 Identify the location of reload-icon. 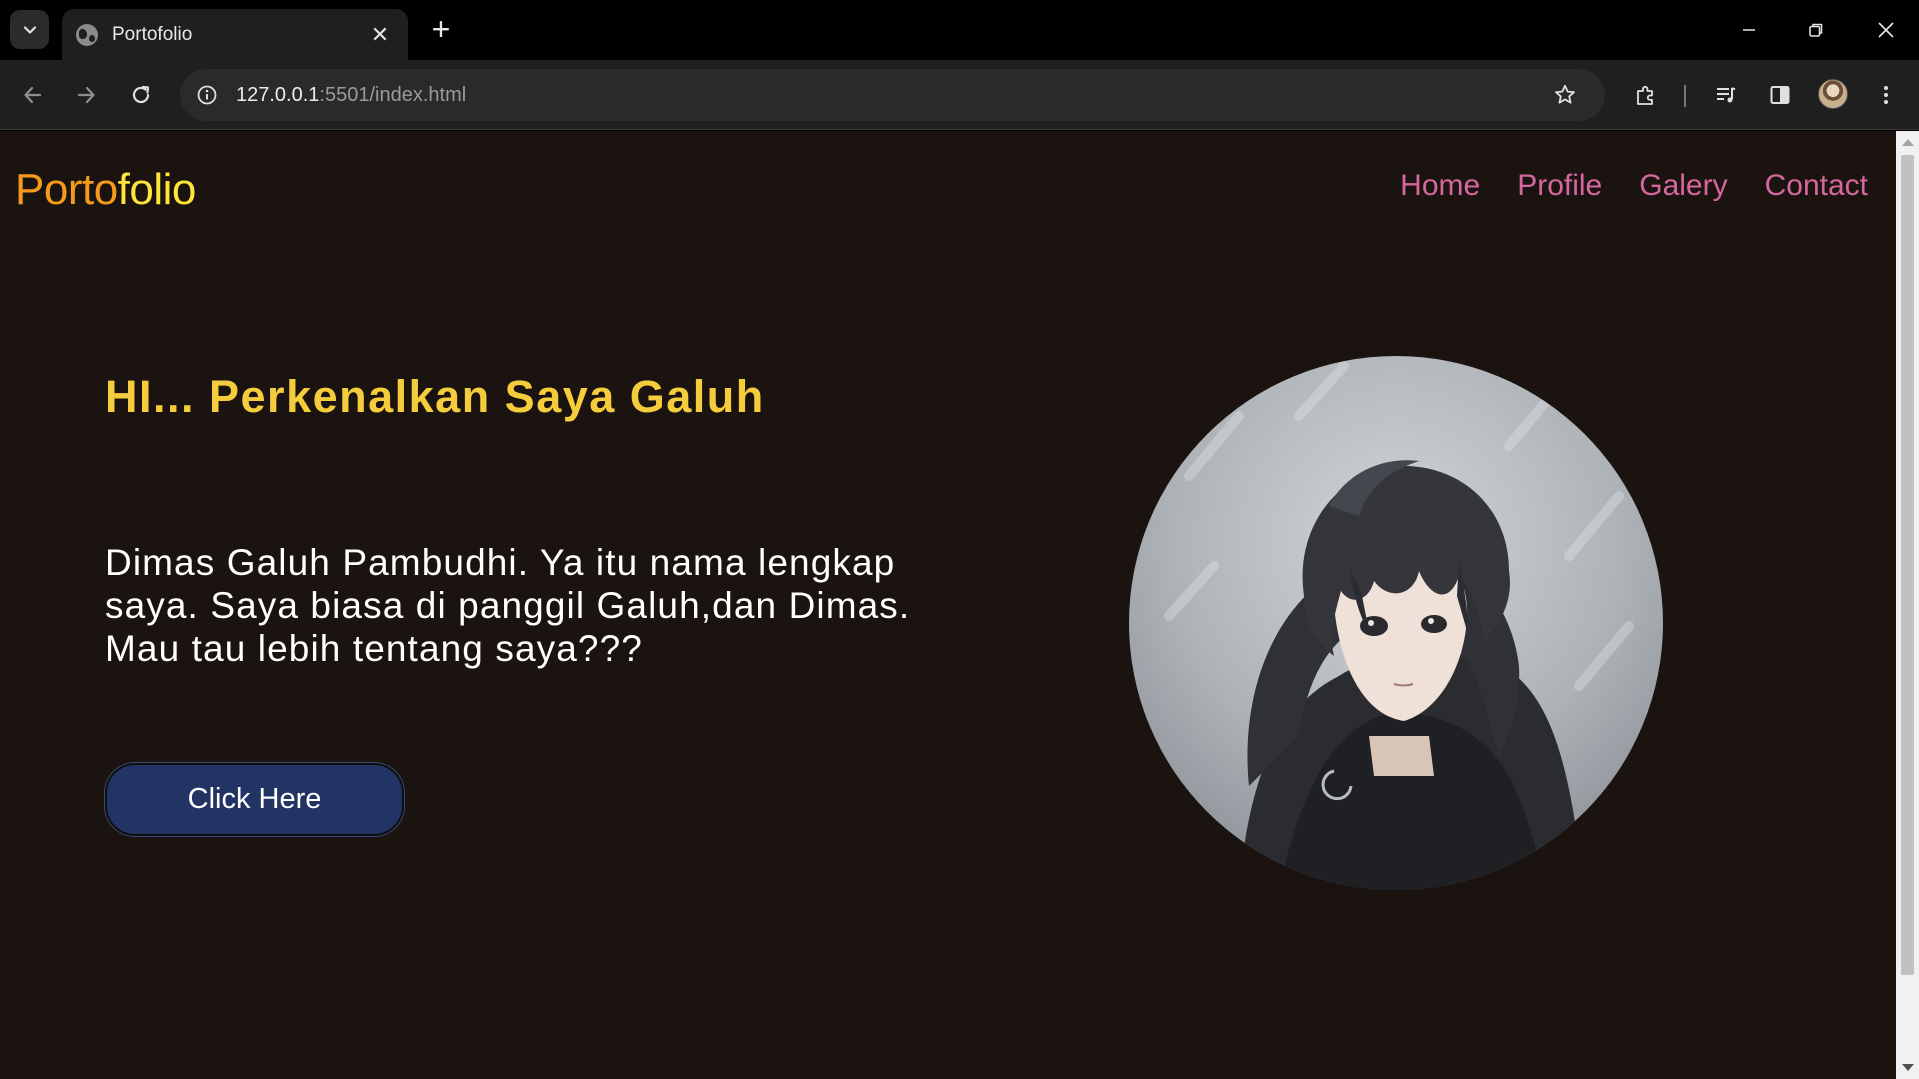
(141, 94).